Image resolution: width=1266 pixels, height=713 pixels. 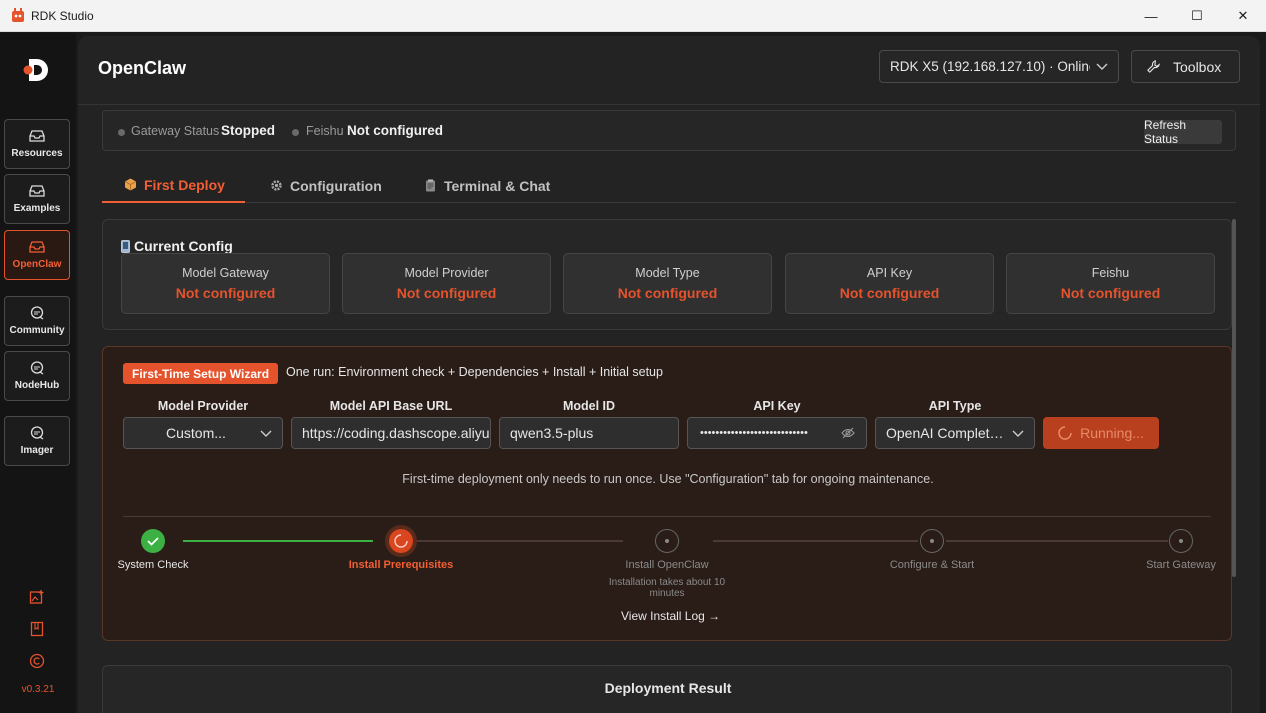 What do you see at coordinates (37, 597) in the screenshot?
I see `image-add-icon` at bounding box center [37, 597].